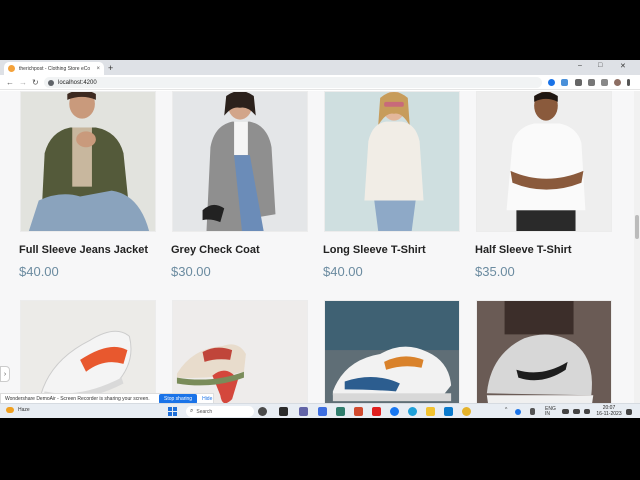 This screenshot has height=480, width=640. What do you see at coordinates (412, 411) in the screenshot?
I see `edge-icon` at bounding box center [412, 411].